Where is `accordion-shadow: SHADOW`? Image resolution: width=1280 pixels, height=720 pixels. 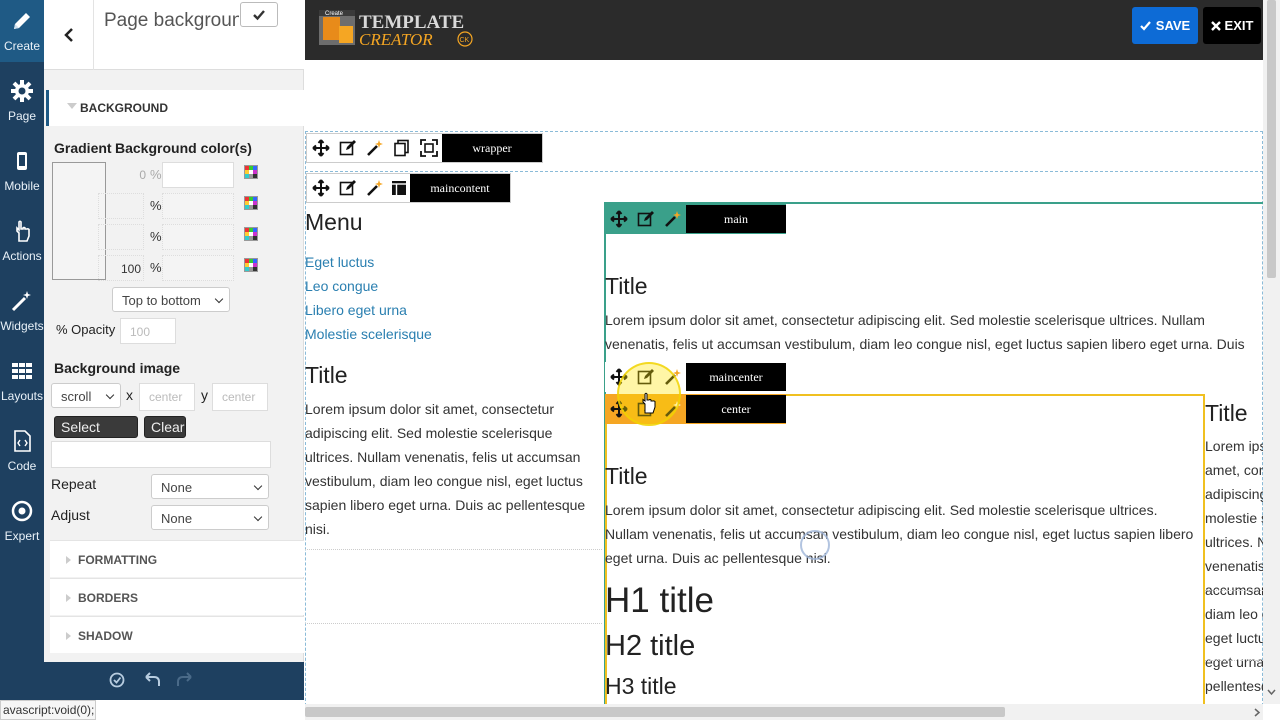 accordion-shadow: SHADOW is located at coordinates (177, 634).